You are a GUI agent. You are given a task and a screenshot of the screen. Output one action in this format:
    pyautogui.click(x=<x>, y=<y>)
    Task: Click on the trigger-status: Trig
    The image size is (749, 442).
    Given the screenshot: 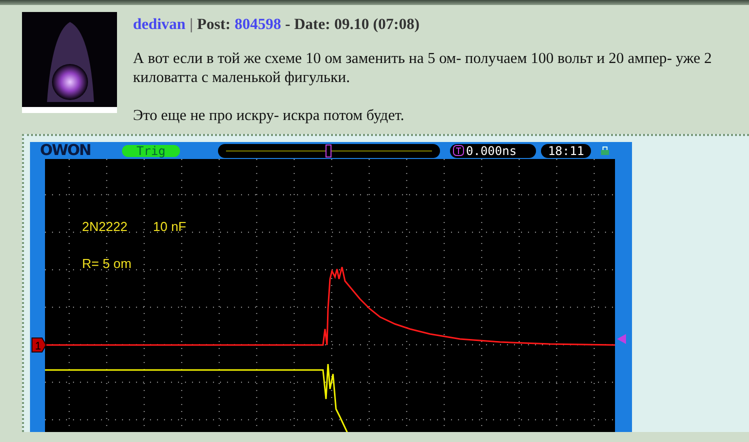 What is the action you would take?
    pyautogui.click(x=151, y=150)
    